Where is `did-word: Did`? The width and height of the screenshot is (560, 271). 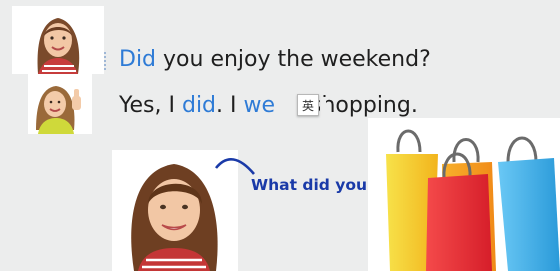 did-word: Did is located at coordinates (138, 59).